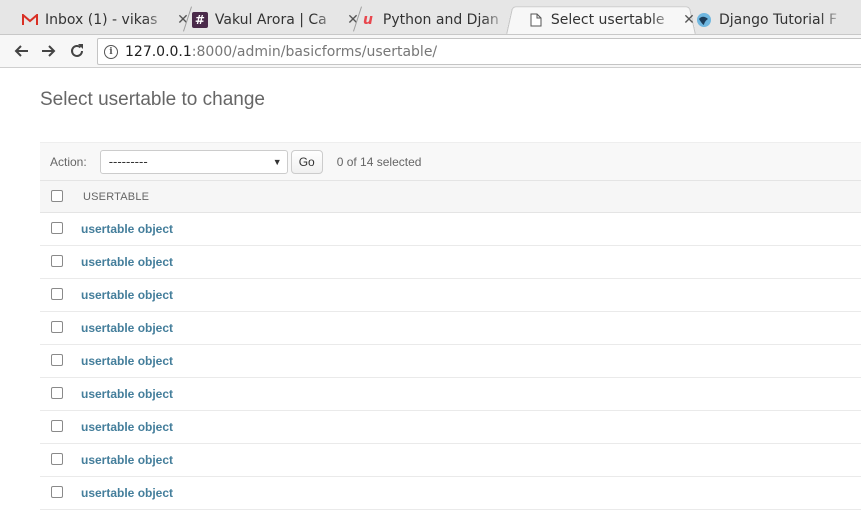  What do you see at coordinates (306, 161) in the screenshot?
I see `go-button: Go` at bounding box center [306, 161].